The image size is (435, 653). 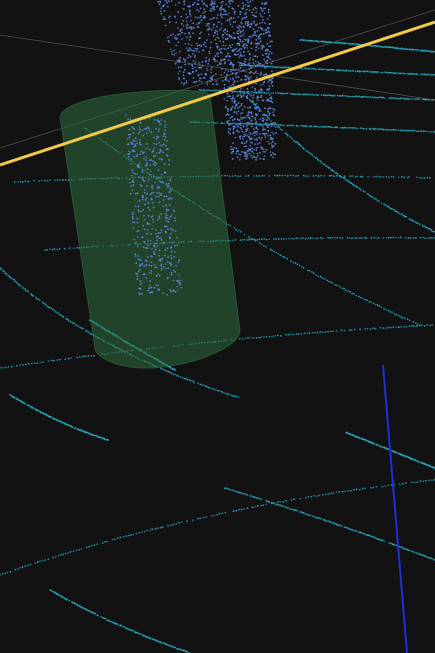 I want to click on z-axis-line, so click(x=395, y=508).